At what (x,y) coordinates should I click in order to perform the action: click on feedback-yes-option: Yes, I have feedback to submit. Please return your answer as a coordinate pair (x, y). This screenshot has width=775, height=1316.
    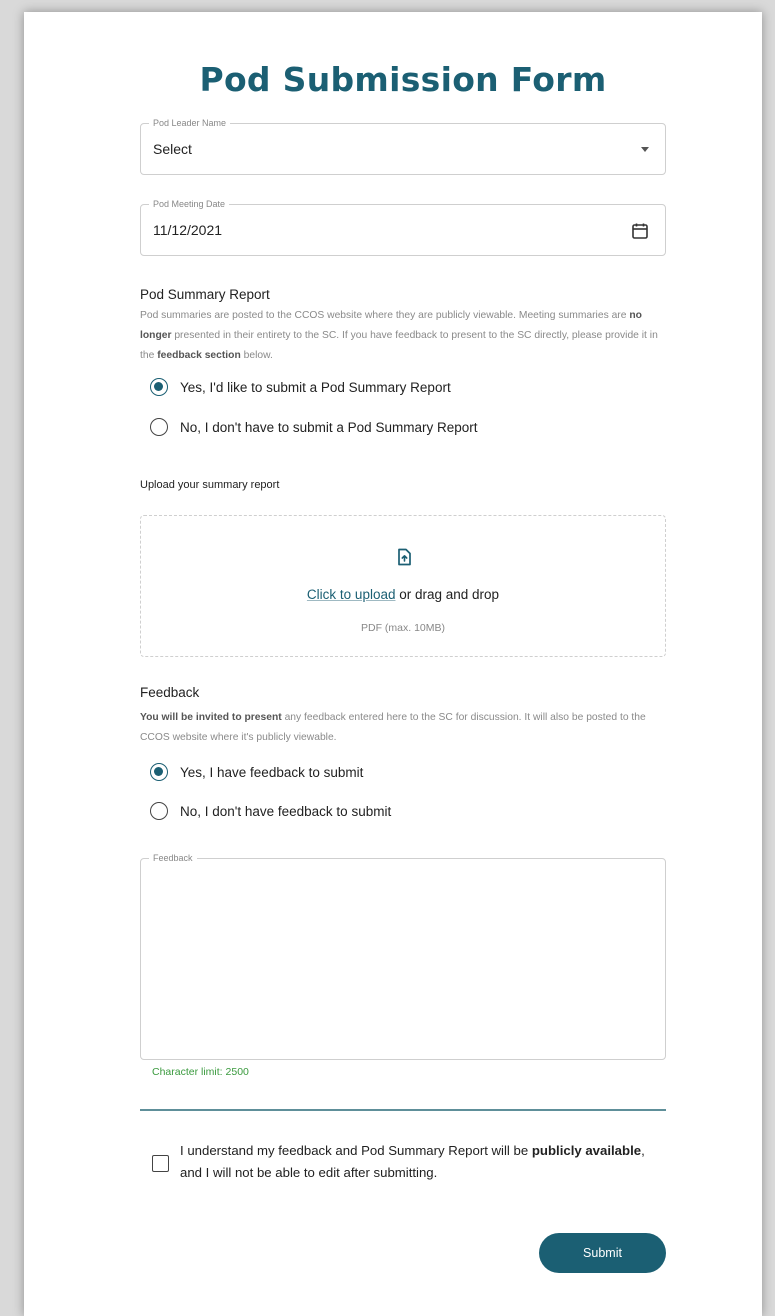
    Looking at the image, I should click on (256, 772).